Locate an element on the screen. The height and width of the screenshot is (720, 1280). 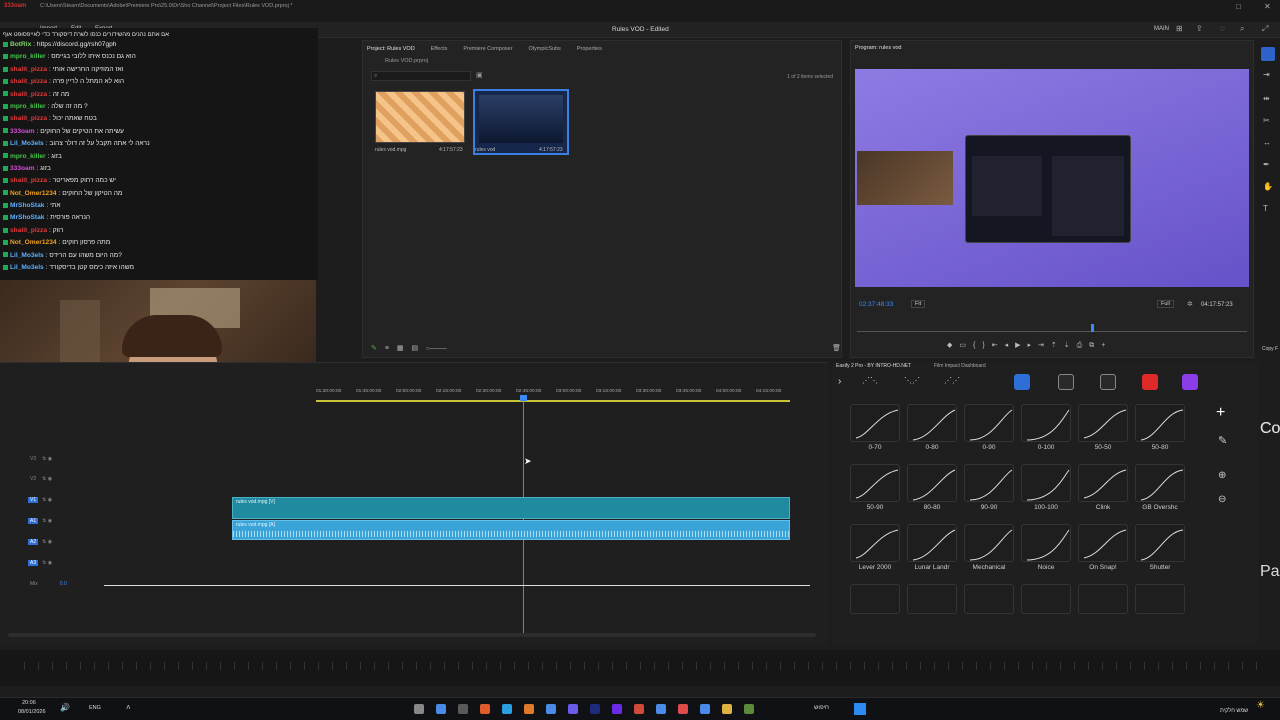
paste-icon is located at coordinates (1108, 382).